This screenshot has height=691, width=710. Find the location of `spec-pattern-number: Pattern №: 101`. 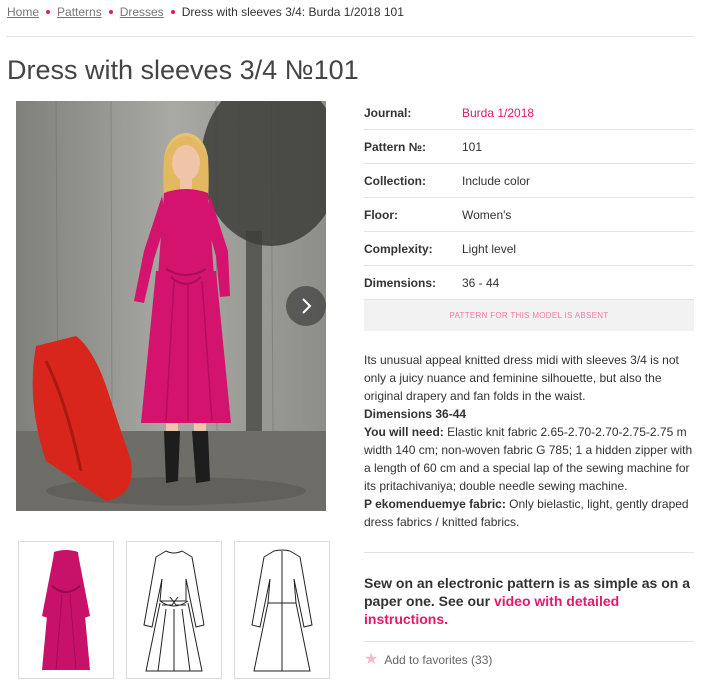

spec-pattern-number: Pattern №: 101 is located at coordinates (529, 147).